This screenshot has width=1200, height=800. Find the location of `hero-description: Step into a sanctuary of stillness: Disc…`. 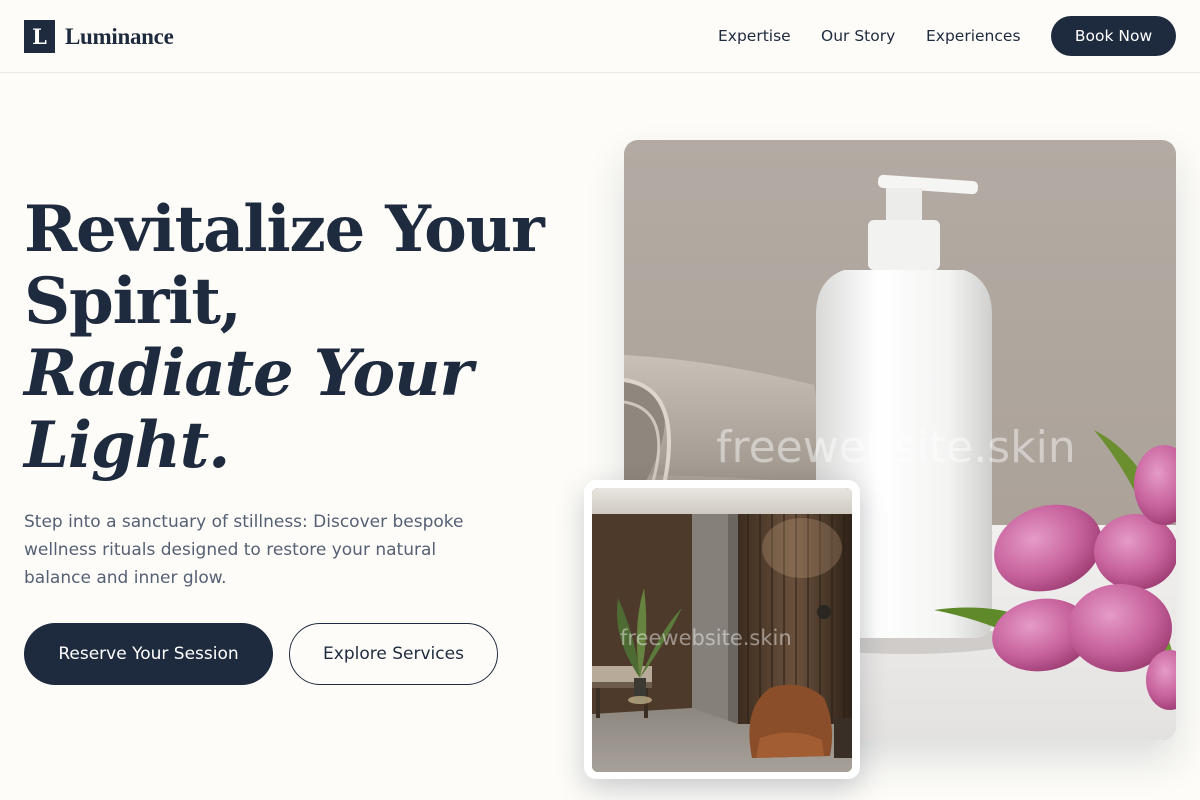

hero-description: Step into a sanctuary of stillness: Disc… is located at coordinates (244, 550).